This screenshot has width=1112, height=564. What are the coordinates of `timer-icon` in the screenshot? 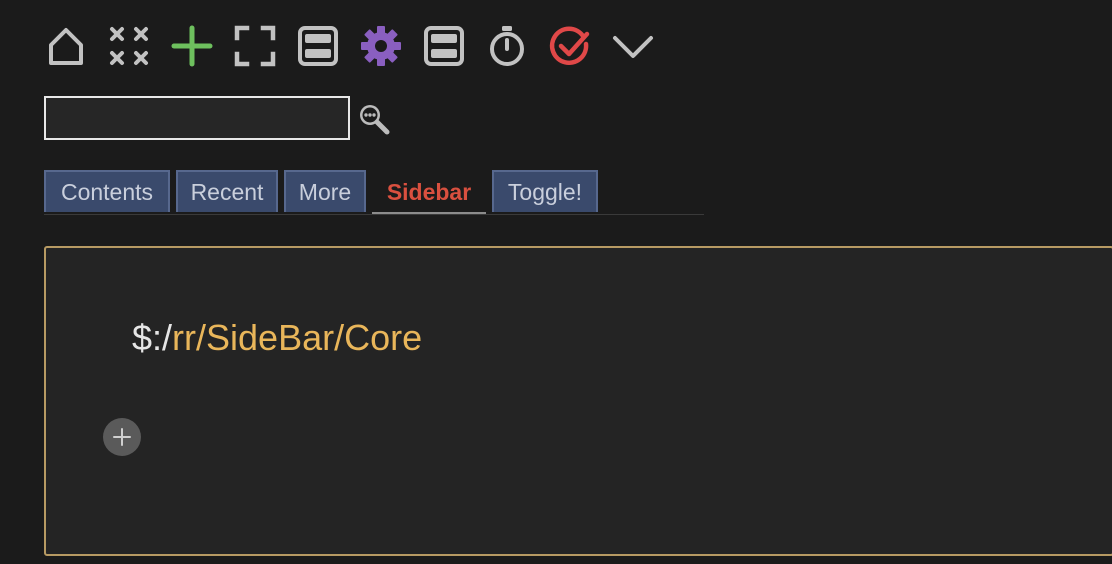 It's located at (507, 46).